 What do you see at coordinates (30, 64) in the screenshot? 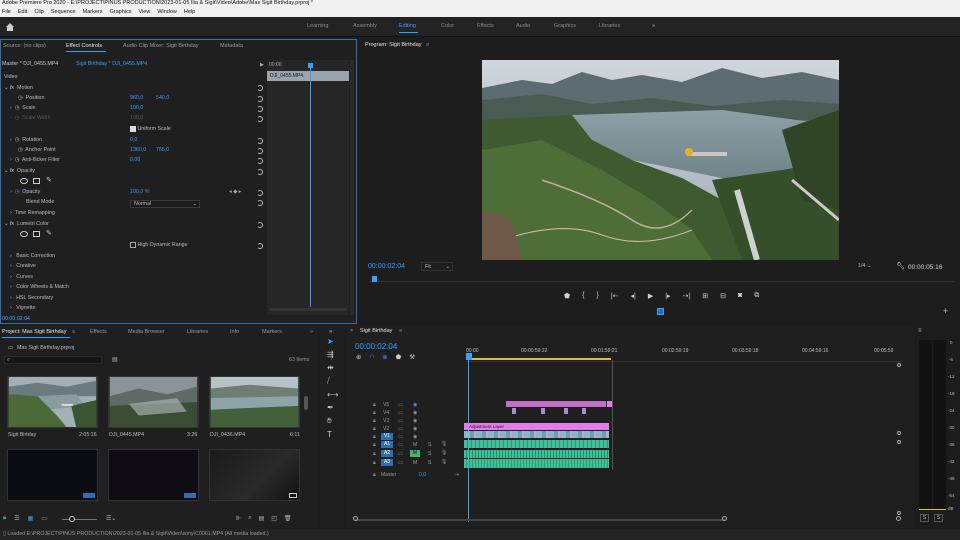
I see `master-clip-label: Master * DJI_0455.MP4` at bounding box center [30, 64].